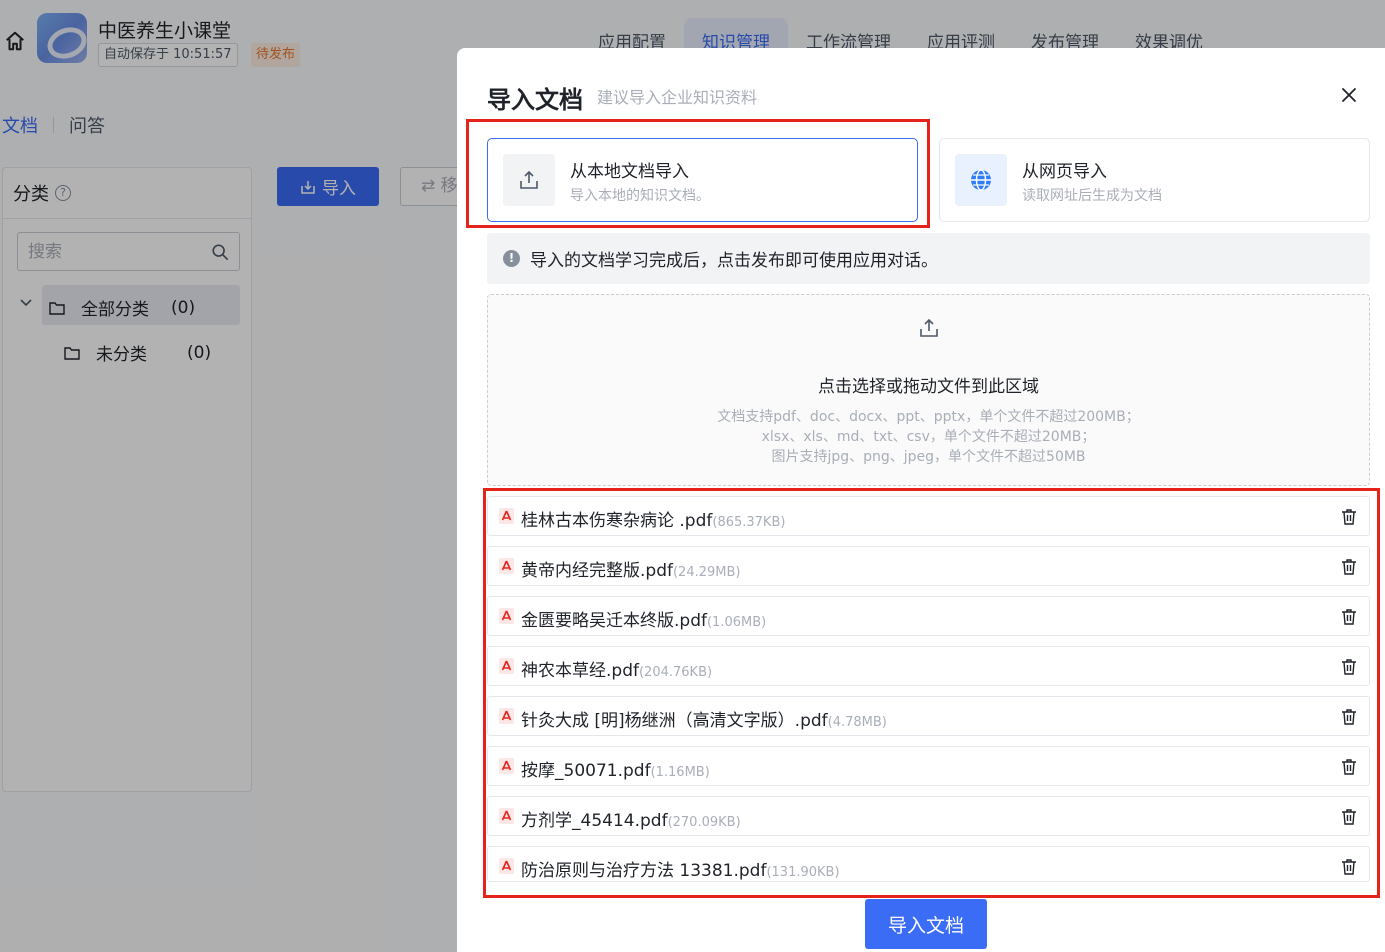  I want to click on file-name-wrap: 防治原则与治疗方法 13381.pdf(131.90KB), so click(680, 868).